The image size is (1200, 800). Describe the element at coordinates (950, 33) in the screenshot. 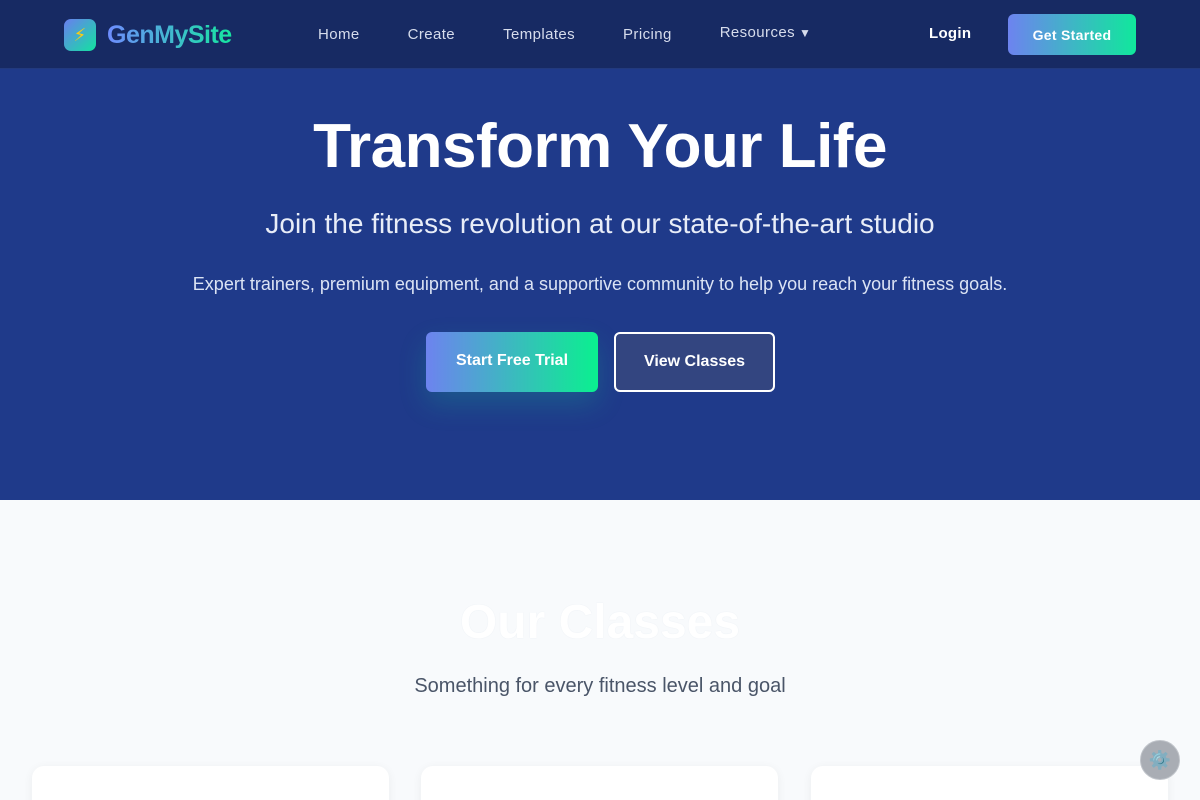

I see `login-link: Login` at that location.